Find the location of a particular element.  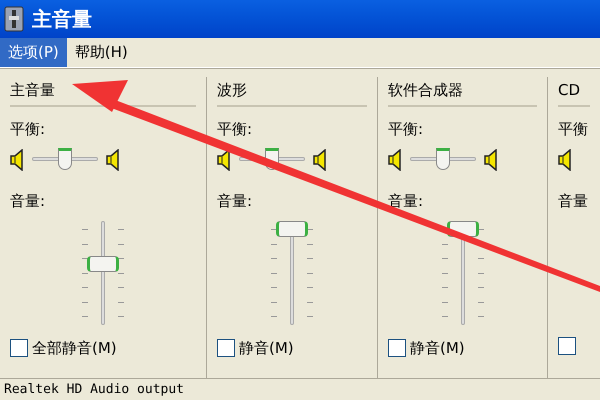

window-title: 主音量 is located at coordinates (62, 19).